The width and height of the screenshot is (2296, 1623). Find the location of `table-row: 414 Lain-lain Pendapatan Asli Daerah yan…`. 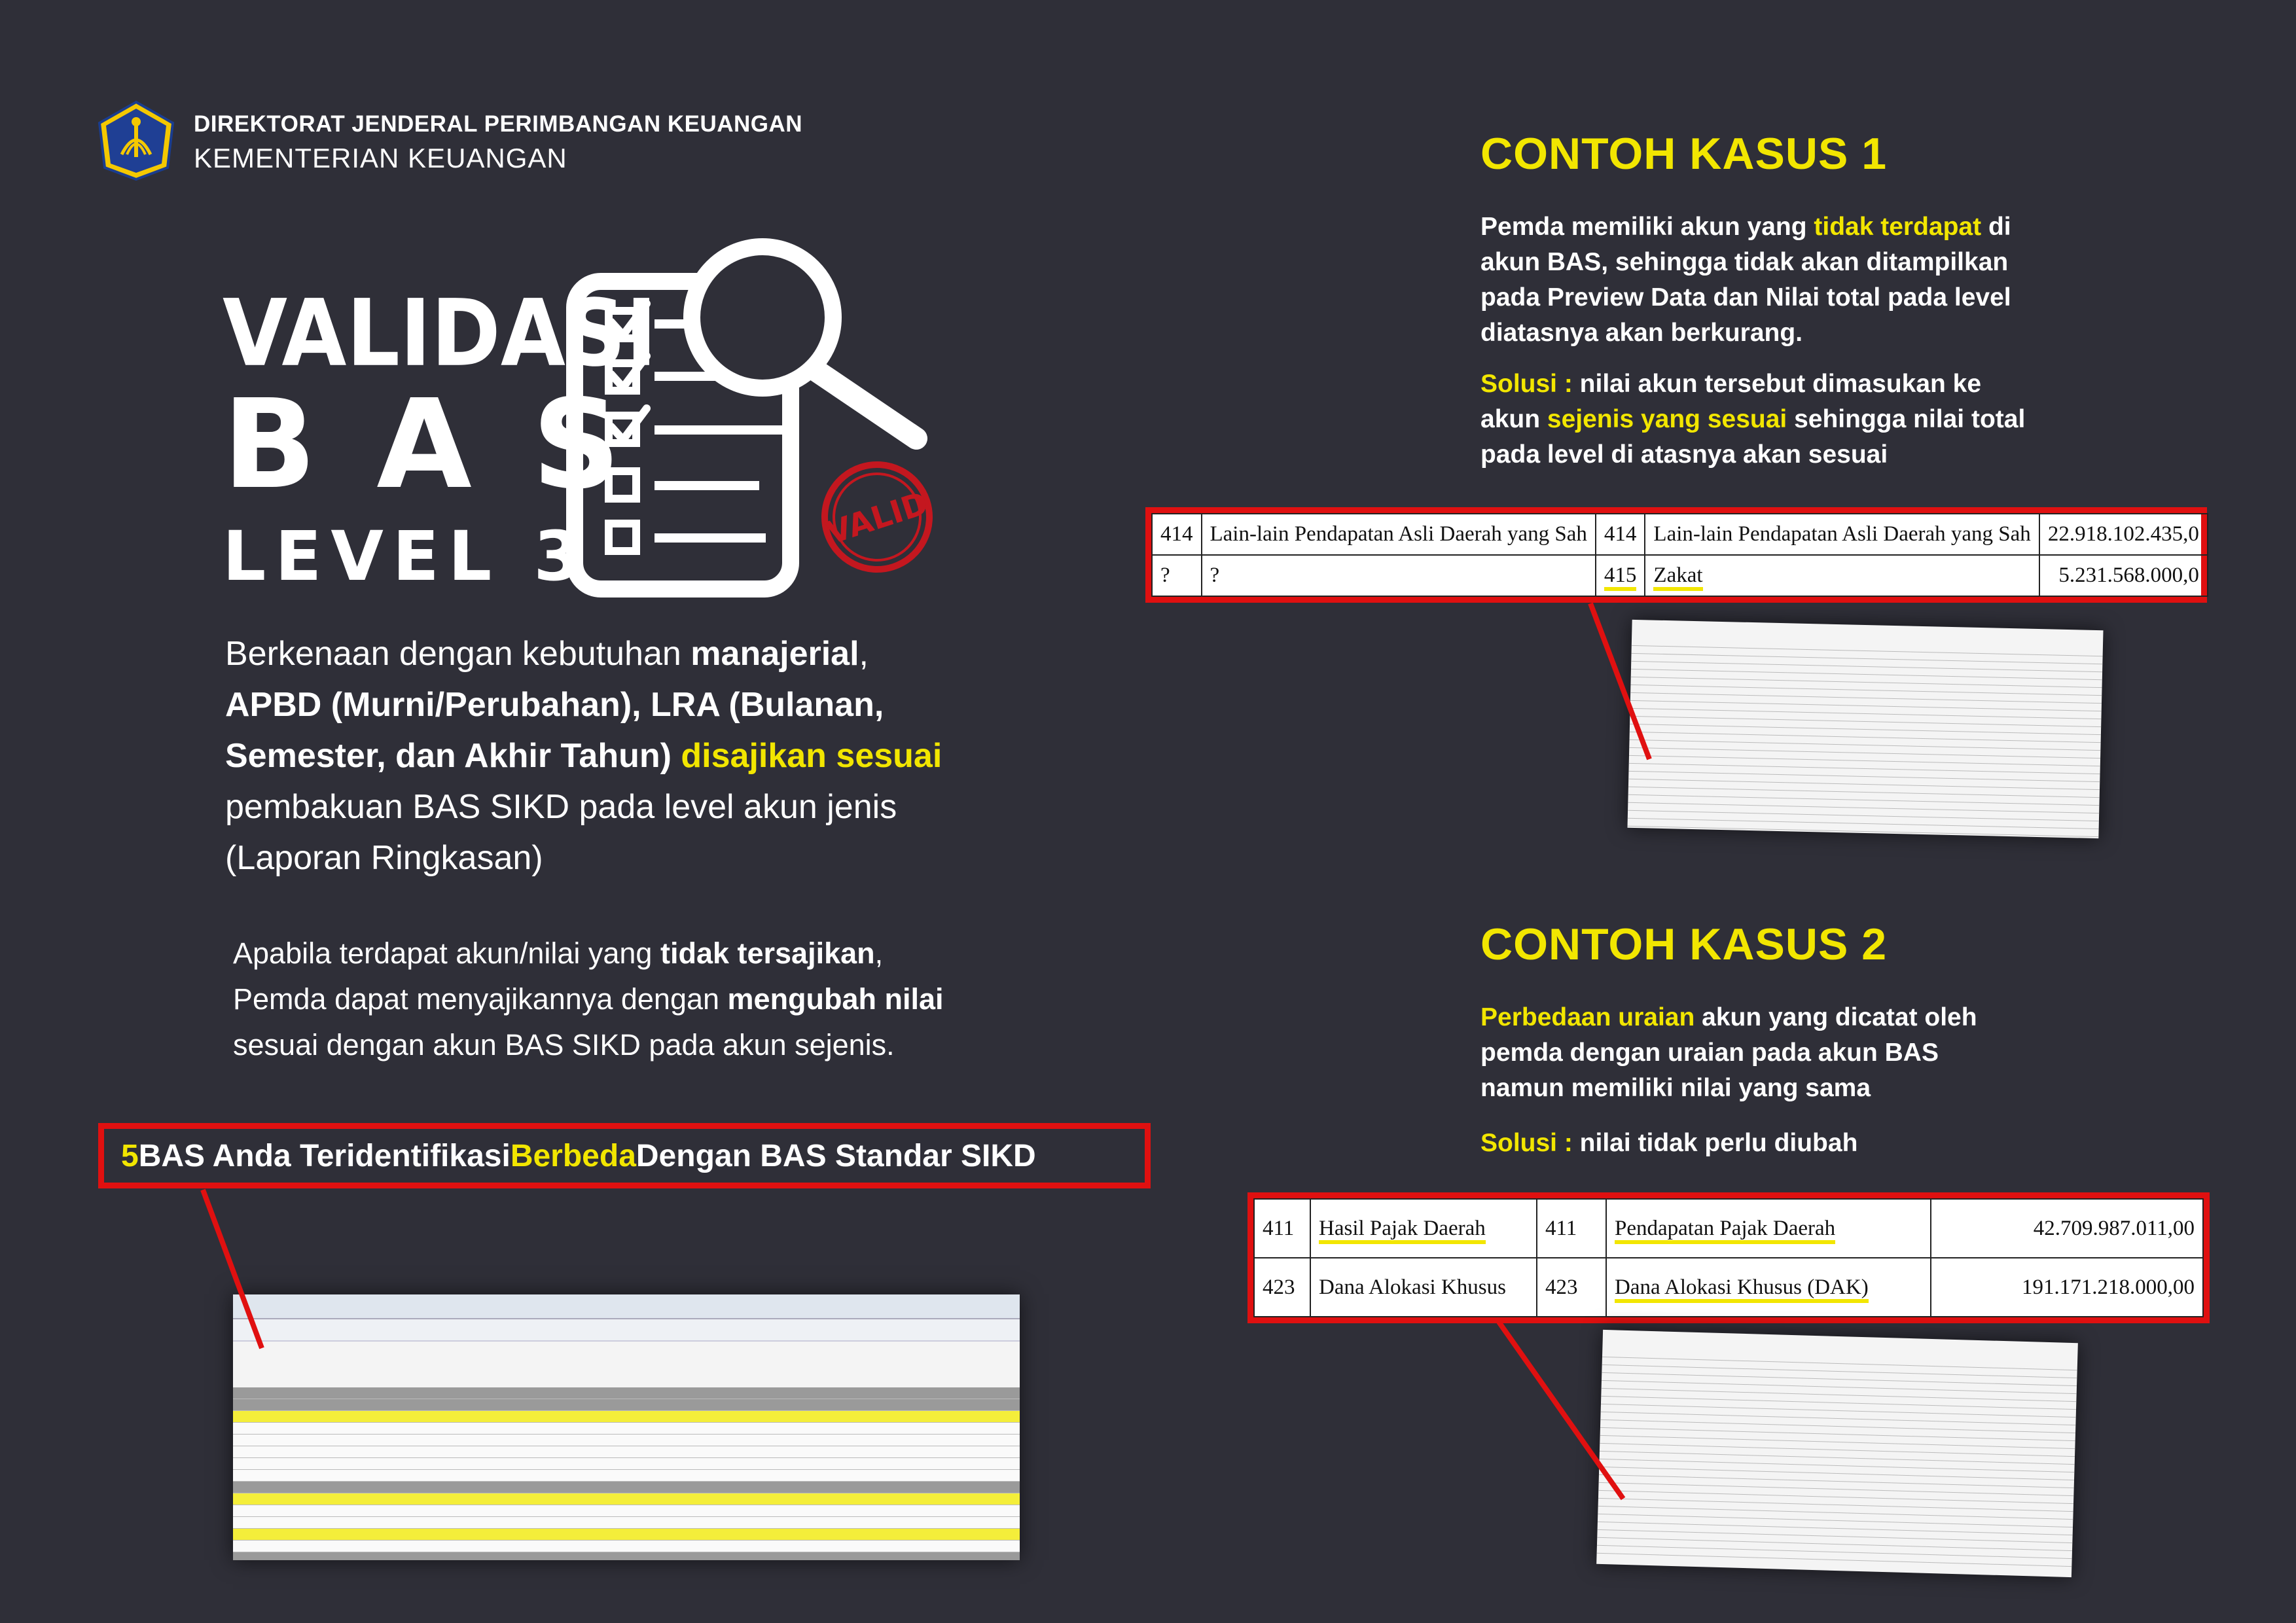

table-row: 414 Lain-lain Pendapatan Asli Daerah yan… is located at coordinates (1679, 534).